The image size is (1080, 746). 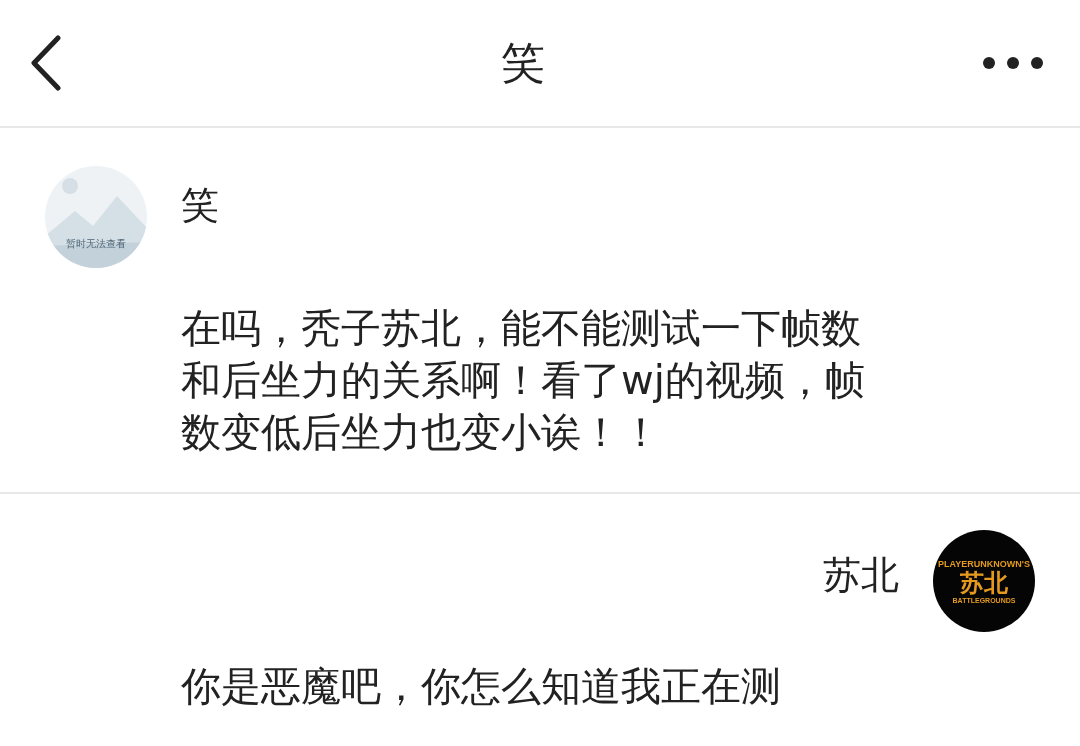 I want to click on sender-name: 苏北, so click(x=861, y=575).